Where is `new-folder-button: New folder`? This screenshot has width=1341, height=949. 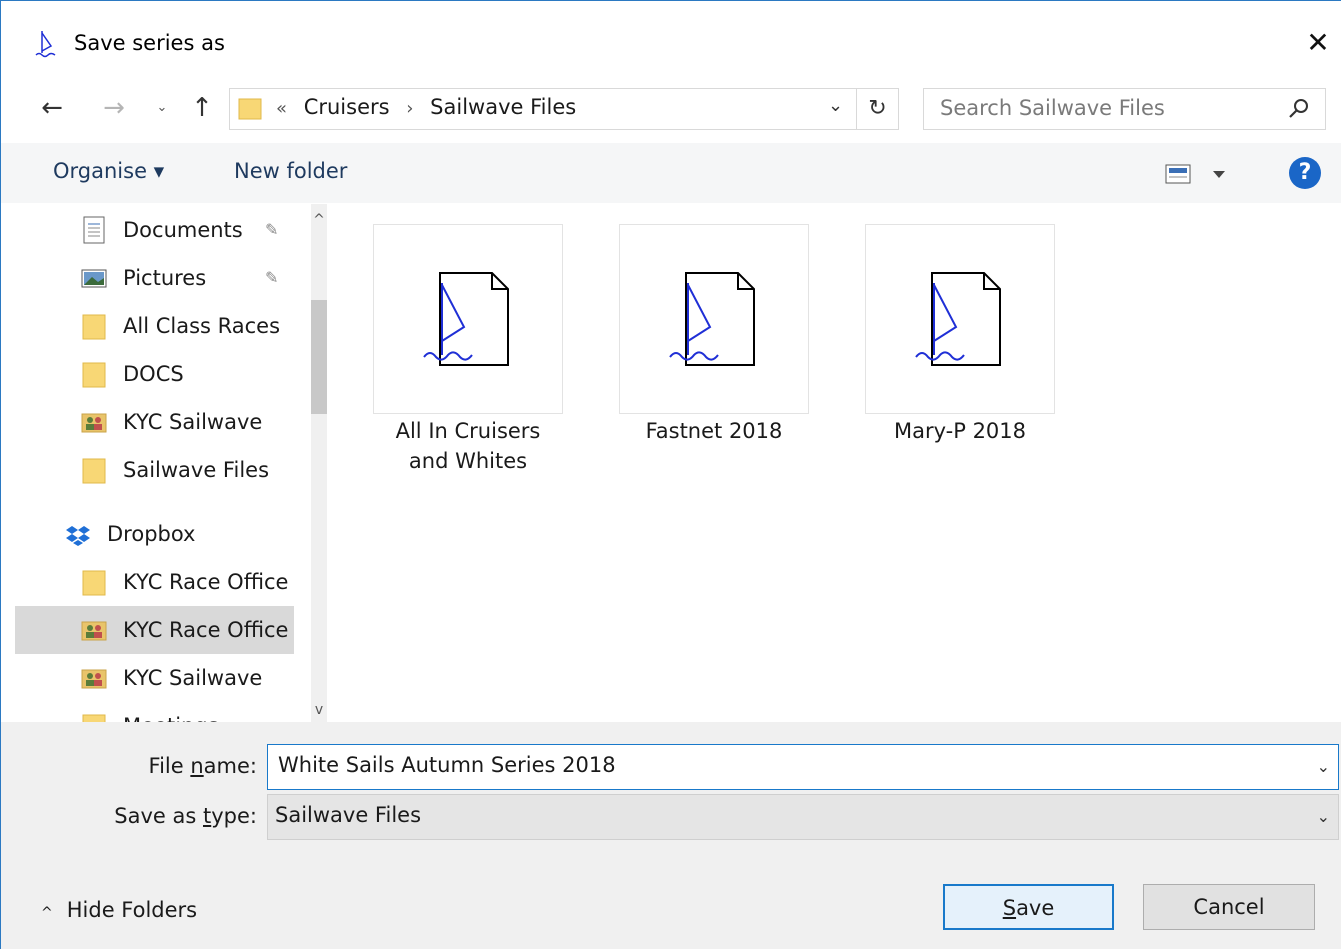 new-folder-button: New folder is located at coordinates (290, 171).